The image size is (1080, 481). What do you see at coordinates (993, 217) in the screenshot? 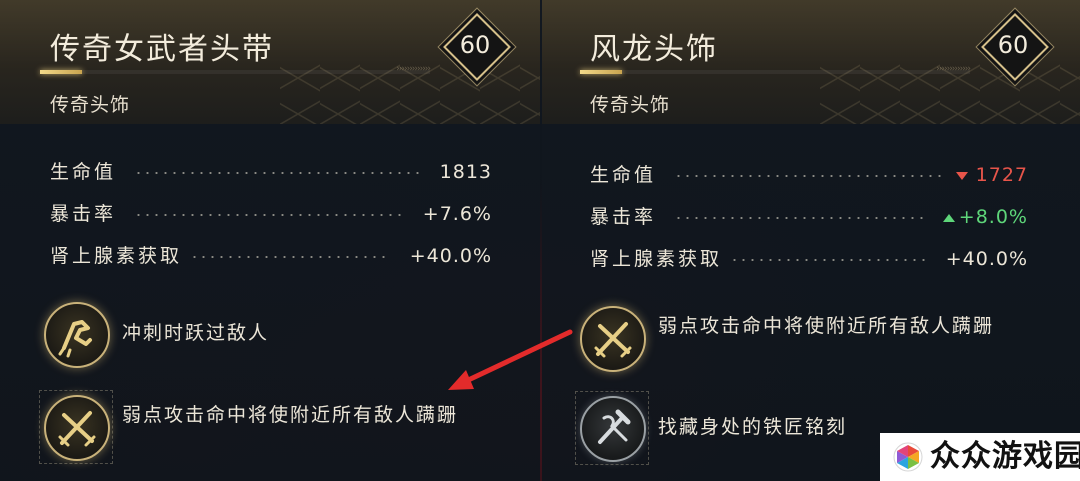
I see `stat-value-text: +8.0%` at bounding box center [993, 217].